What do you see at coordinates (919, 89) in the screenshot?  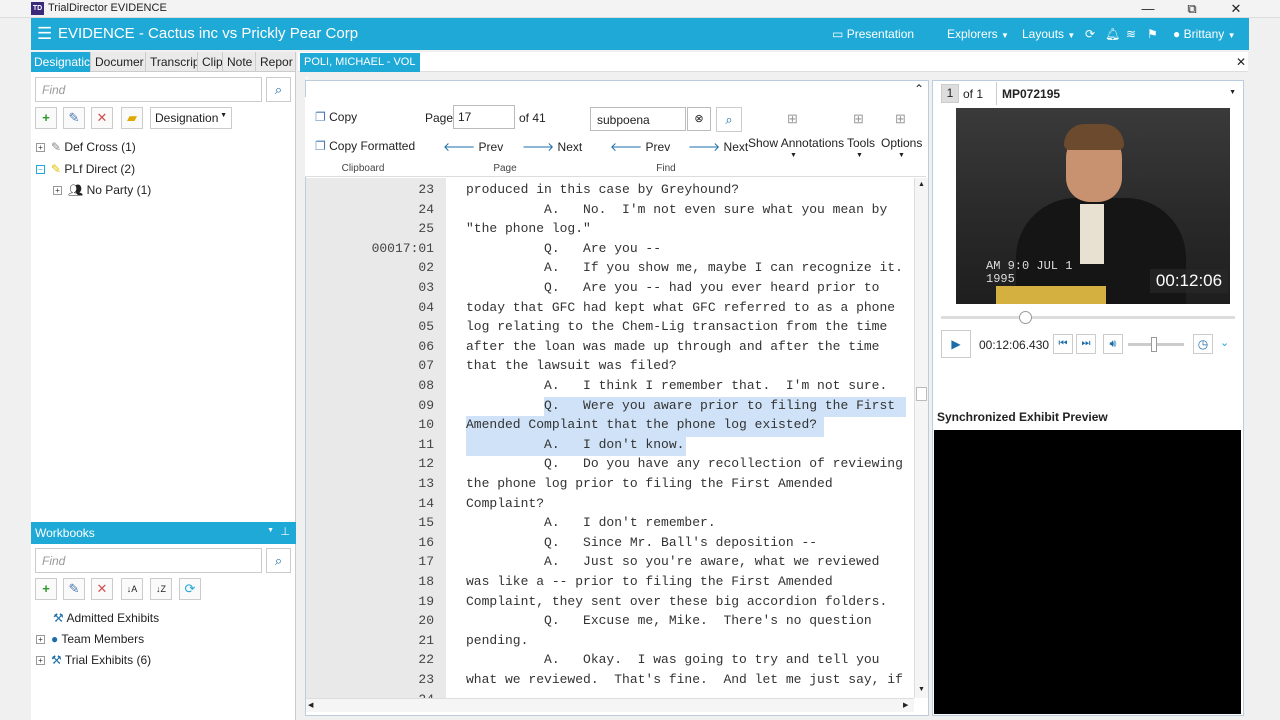 I see `collapse-ribbon-icon: ⌃` at bounding box center [919, 89].